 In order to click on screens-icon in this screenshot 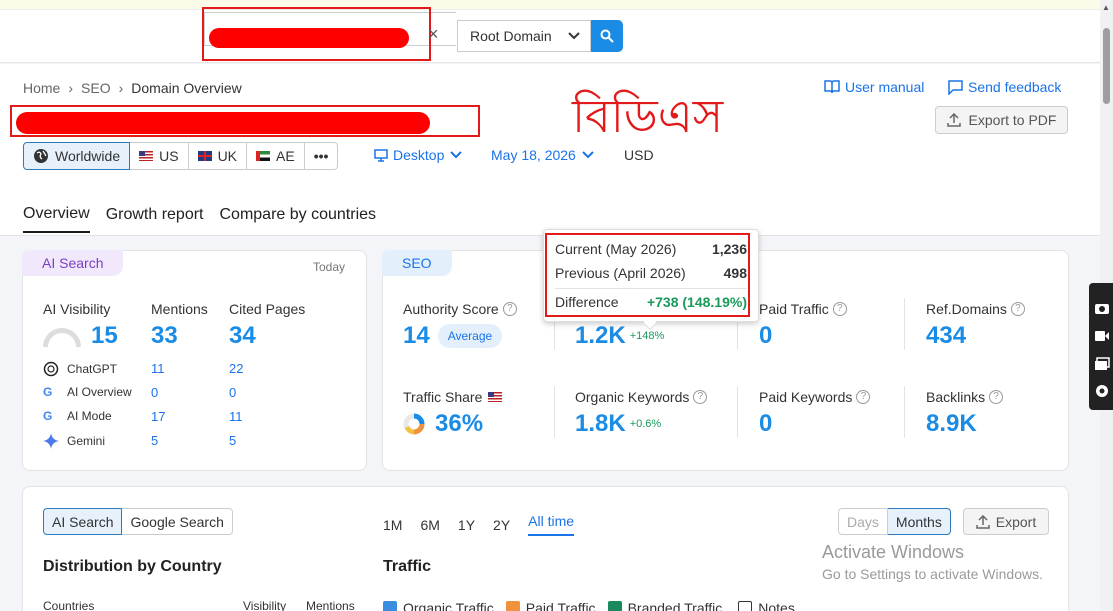, I will do `click(1102, 364)`.